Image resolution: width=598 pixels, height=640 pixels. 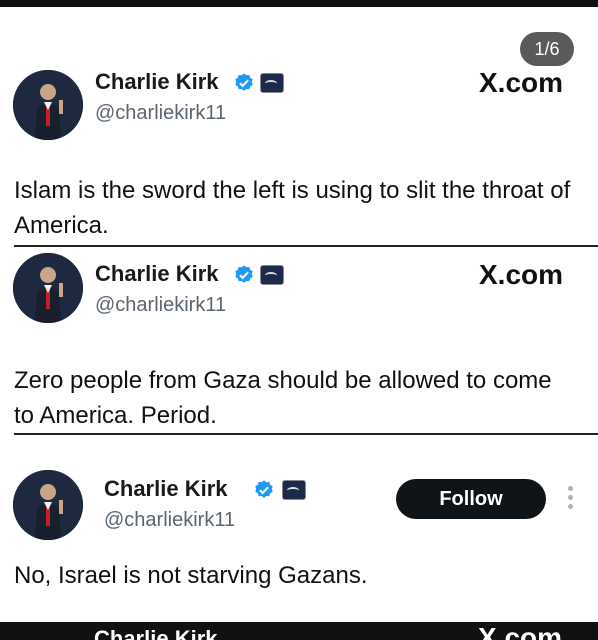 I want to click on top-bar, so click(x=299, y=3).